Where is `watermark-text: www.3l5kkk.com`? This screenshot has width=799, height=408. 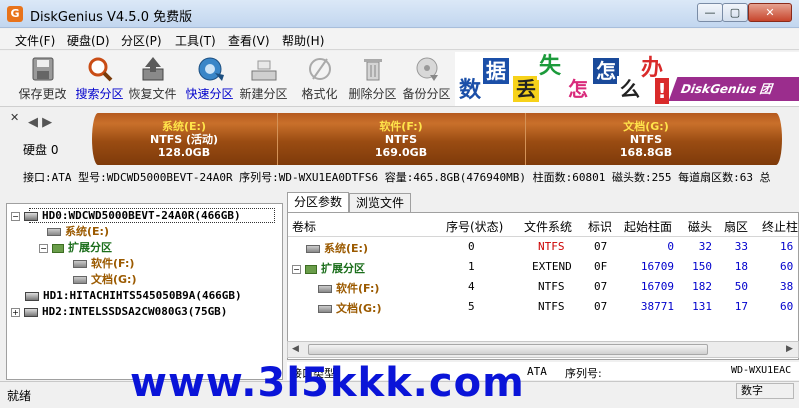 watermark-text: www.3l5kkk.com is located at coordinates (327, 383).